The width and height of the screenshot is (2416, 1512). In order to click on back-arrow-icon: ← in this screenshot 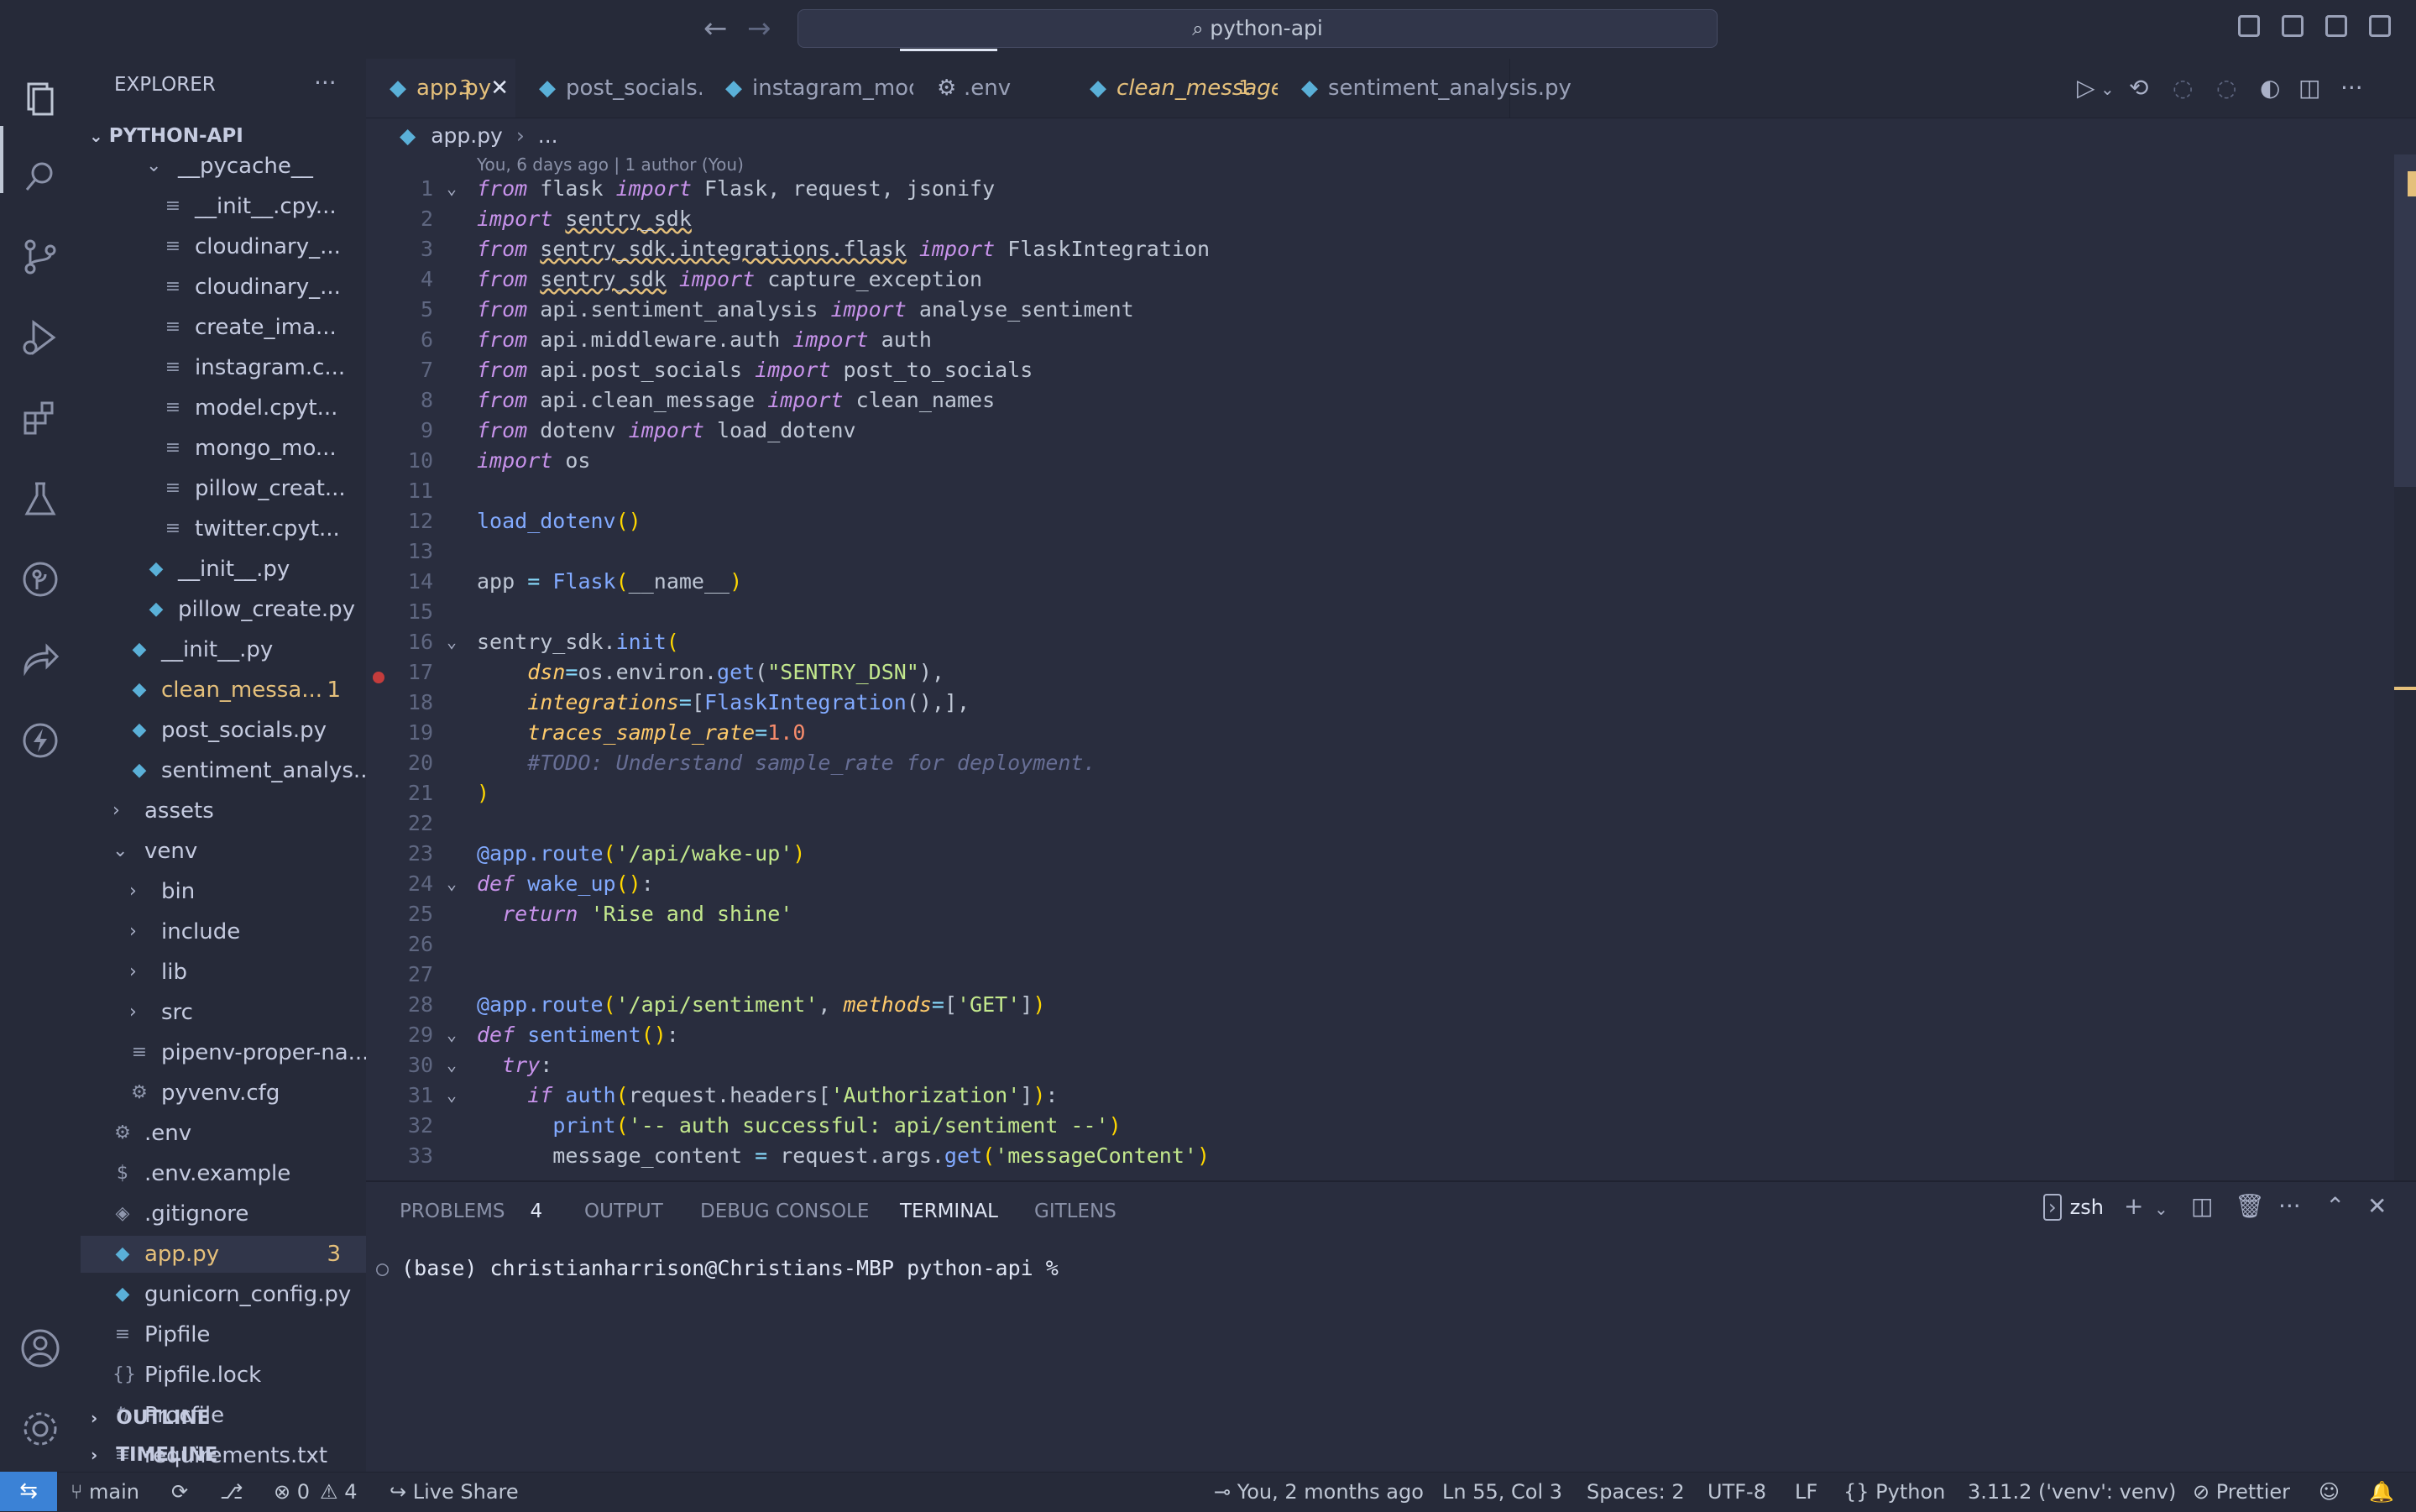, I will do `click(715, 28)`.